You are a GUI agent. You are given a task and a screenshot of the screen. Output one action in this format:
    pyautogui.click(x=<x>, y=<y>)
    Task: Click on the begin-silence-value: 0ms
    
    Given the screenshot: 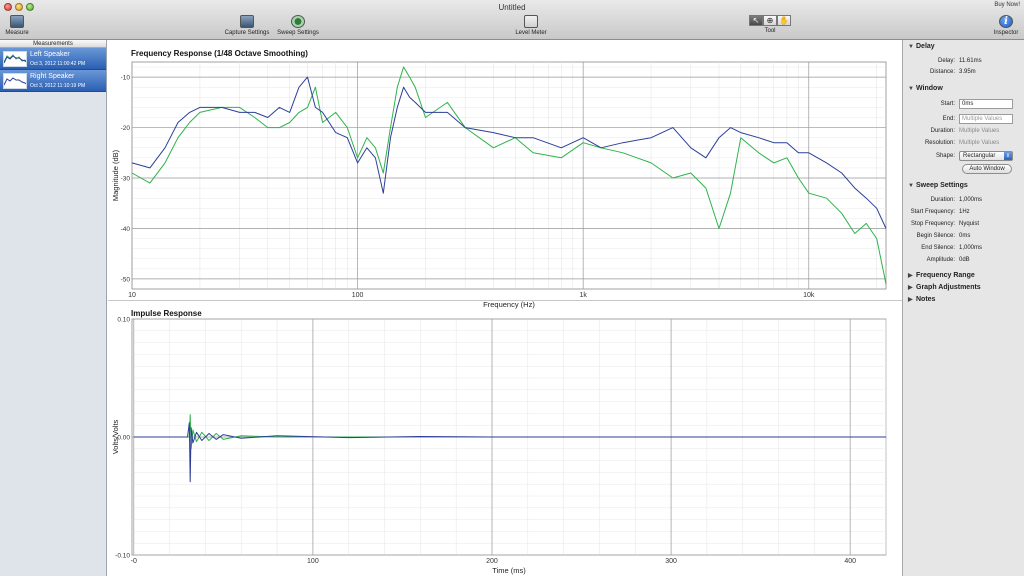 What is the action you would take?
    pyautogui.click(x=965, y=236)
    